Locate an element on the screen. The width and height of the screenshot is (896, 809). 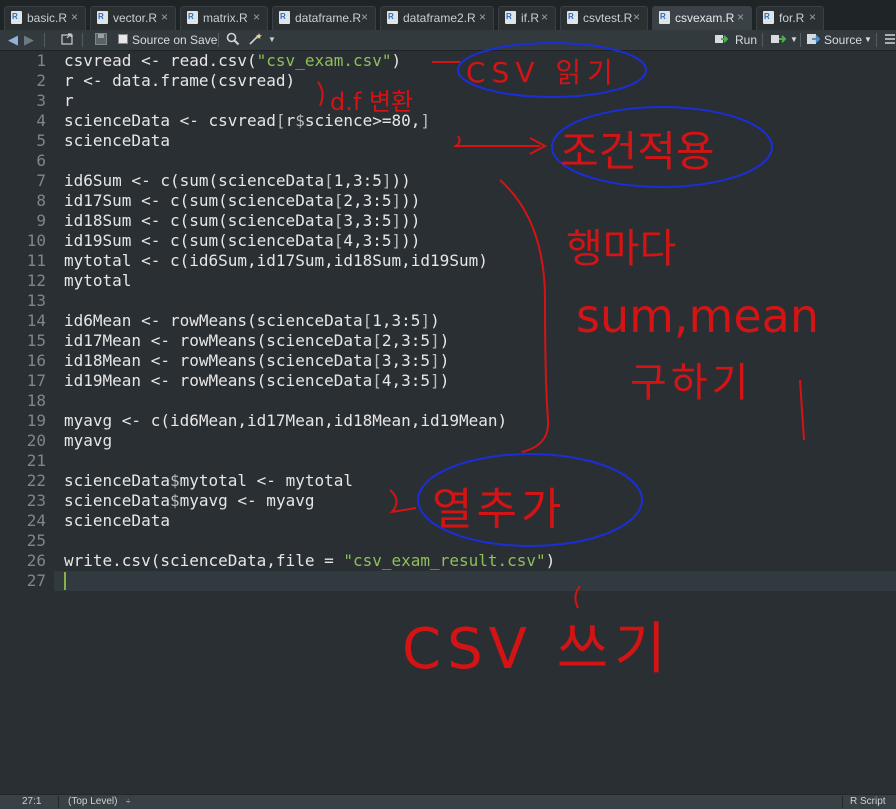
code-line: id17Mean <- rowMeans(scienceData[2,3:5]) is located at coordinates (256, 341).